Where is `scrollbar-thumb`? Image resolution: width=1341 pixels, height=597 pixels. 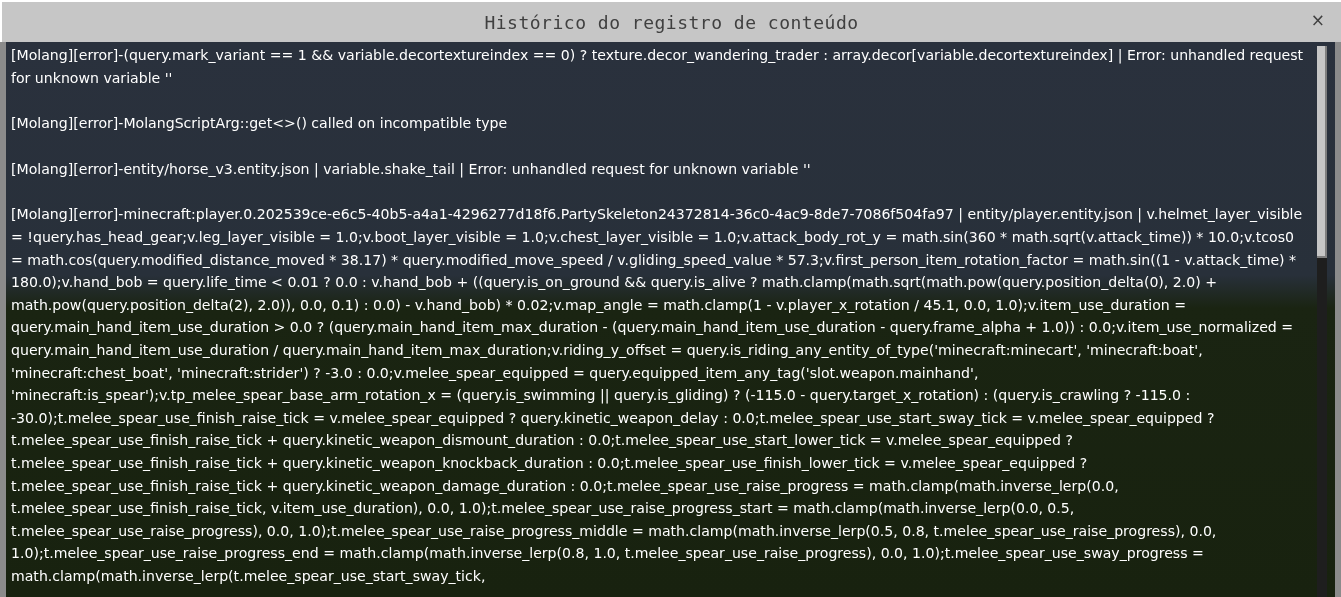 scrollbar-thumb is located at coordinates (1322, 152).